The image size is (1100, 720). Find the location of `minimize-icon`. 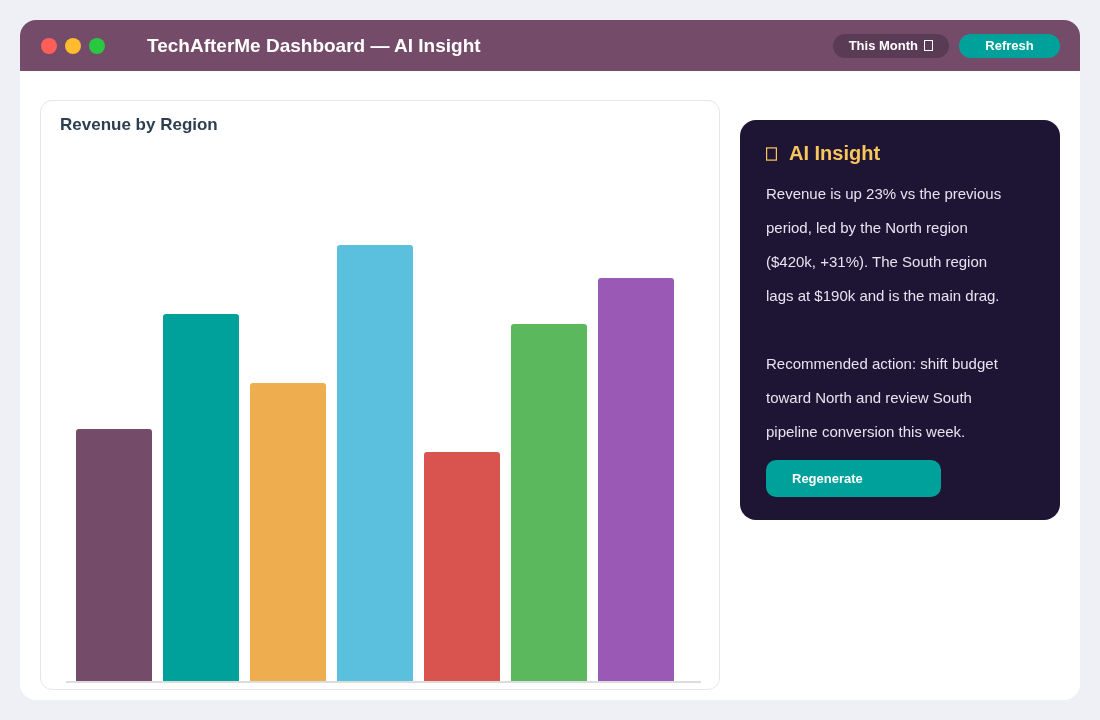

minimize-icon is located at coordinates (73, 45).